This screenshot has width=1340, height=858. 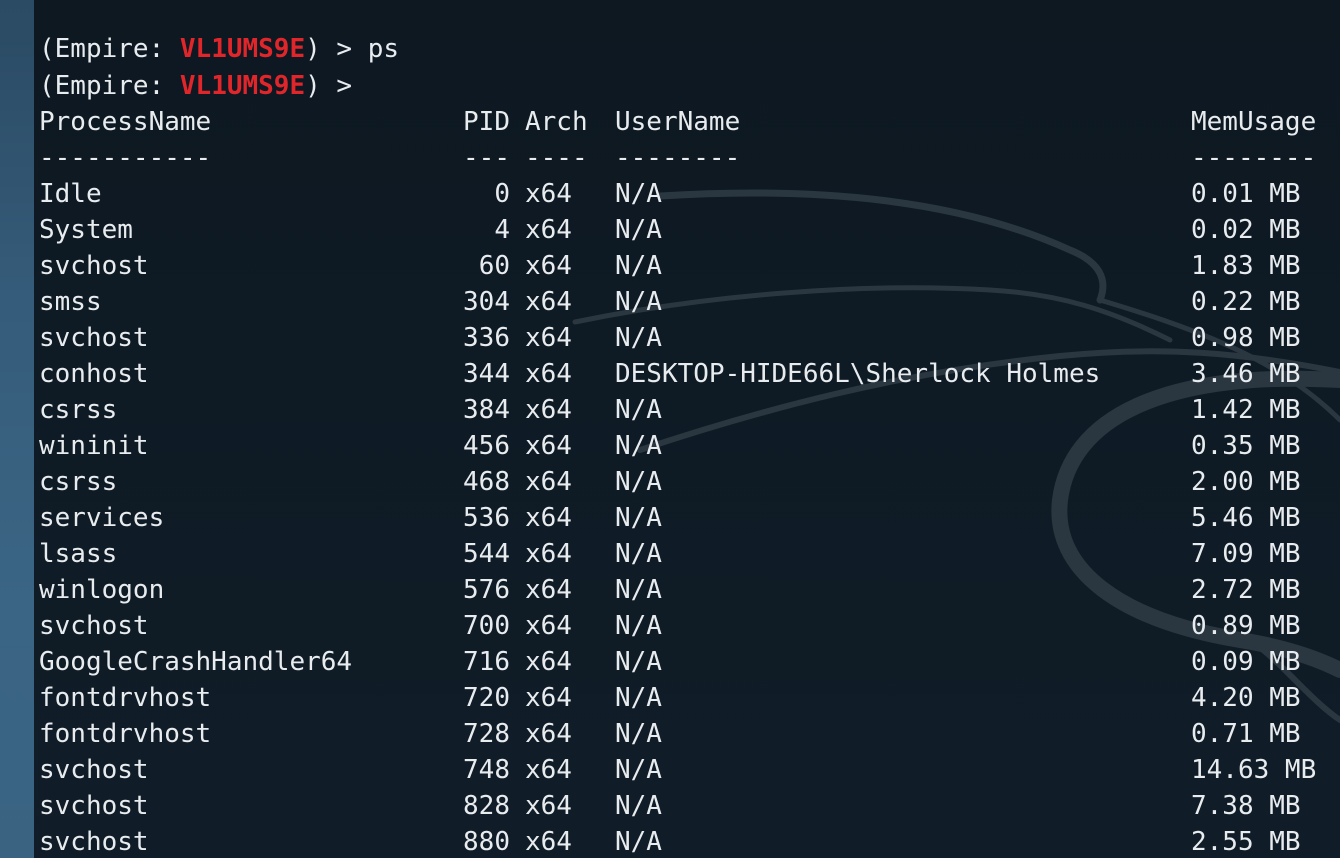 What do you see at coordinates (1246, 518) in the screenshot?
I see `process-memusage: 5.46 MB` at bounding box center [1246, 518].